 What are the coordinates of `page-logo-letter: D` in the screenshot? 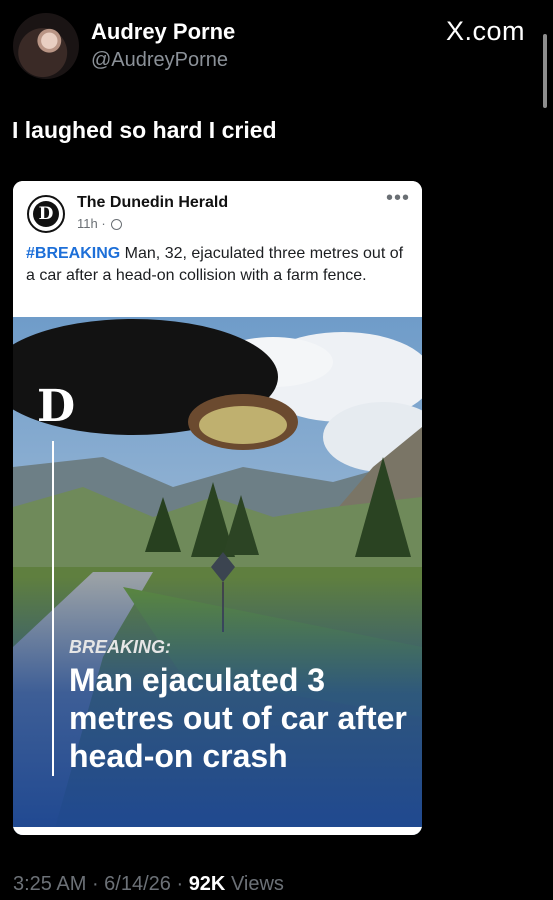 It's located at (46, 214).